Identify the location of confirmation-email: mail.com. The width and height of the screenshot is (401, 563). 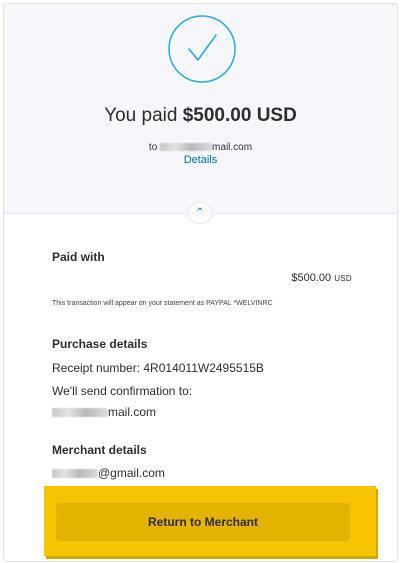
(104, 412).